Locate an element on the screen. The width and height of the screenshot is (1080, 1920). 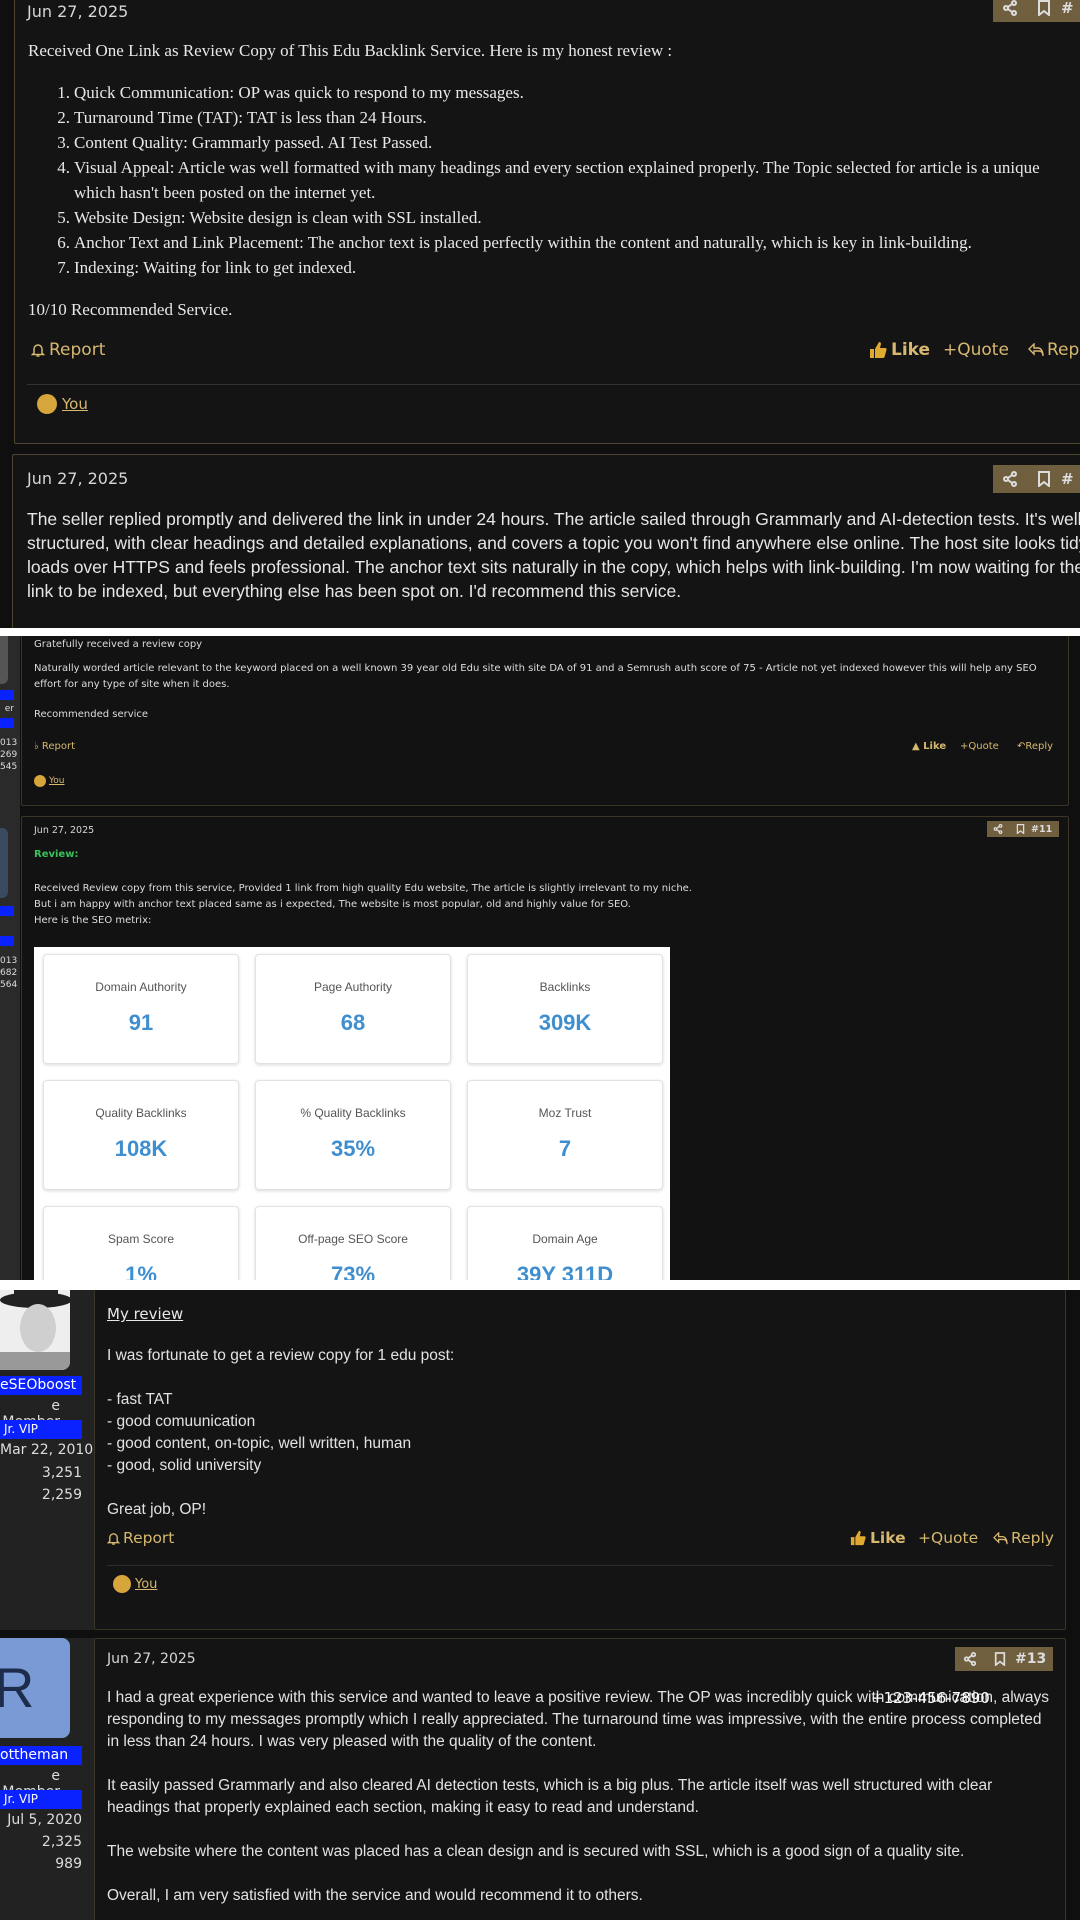
metric-card-page-authority: Page Authority 68 is located at coordinates (353, 1009).